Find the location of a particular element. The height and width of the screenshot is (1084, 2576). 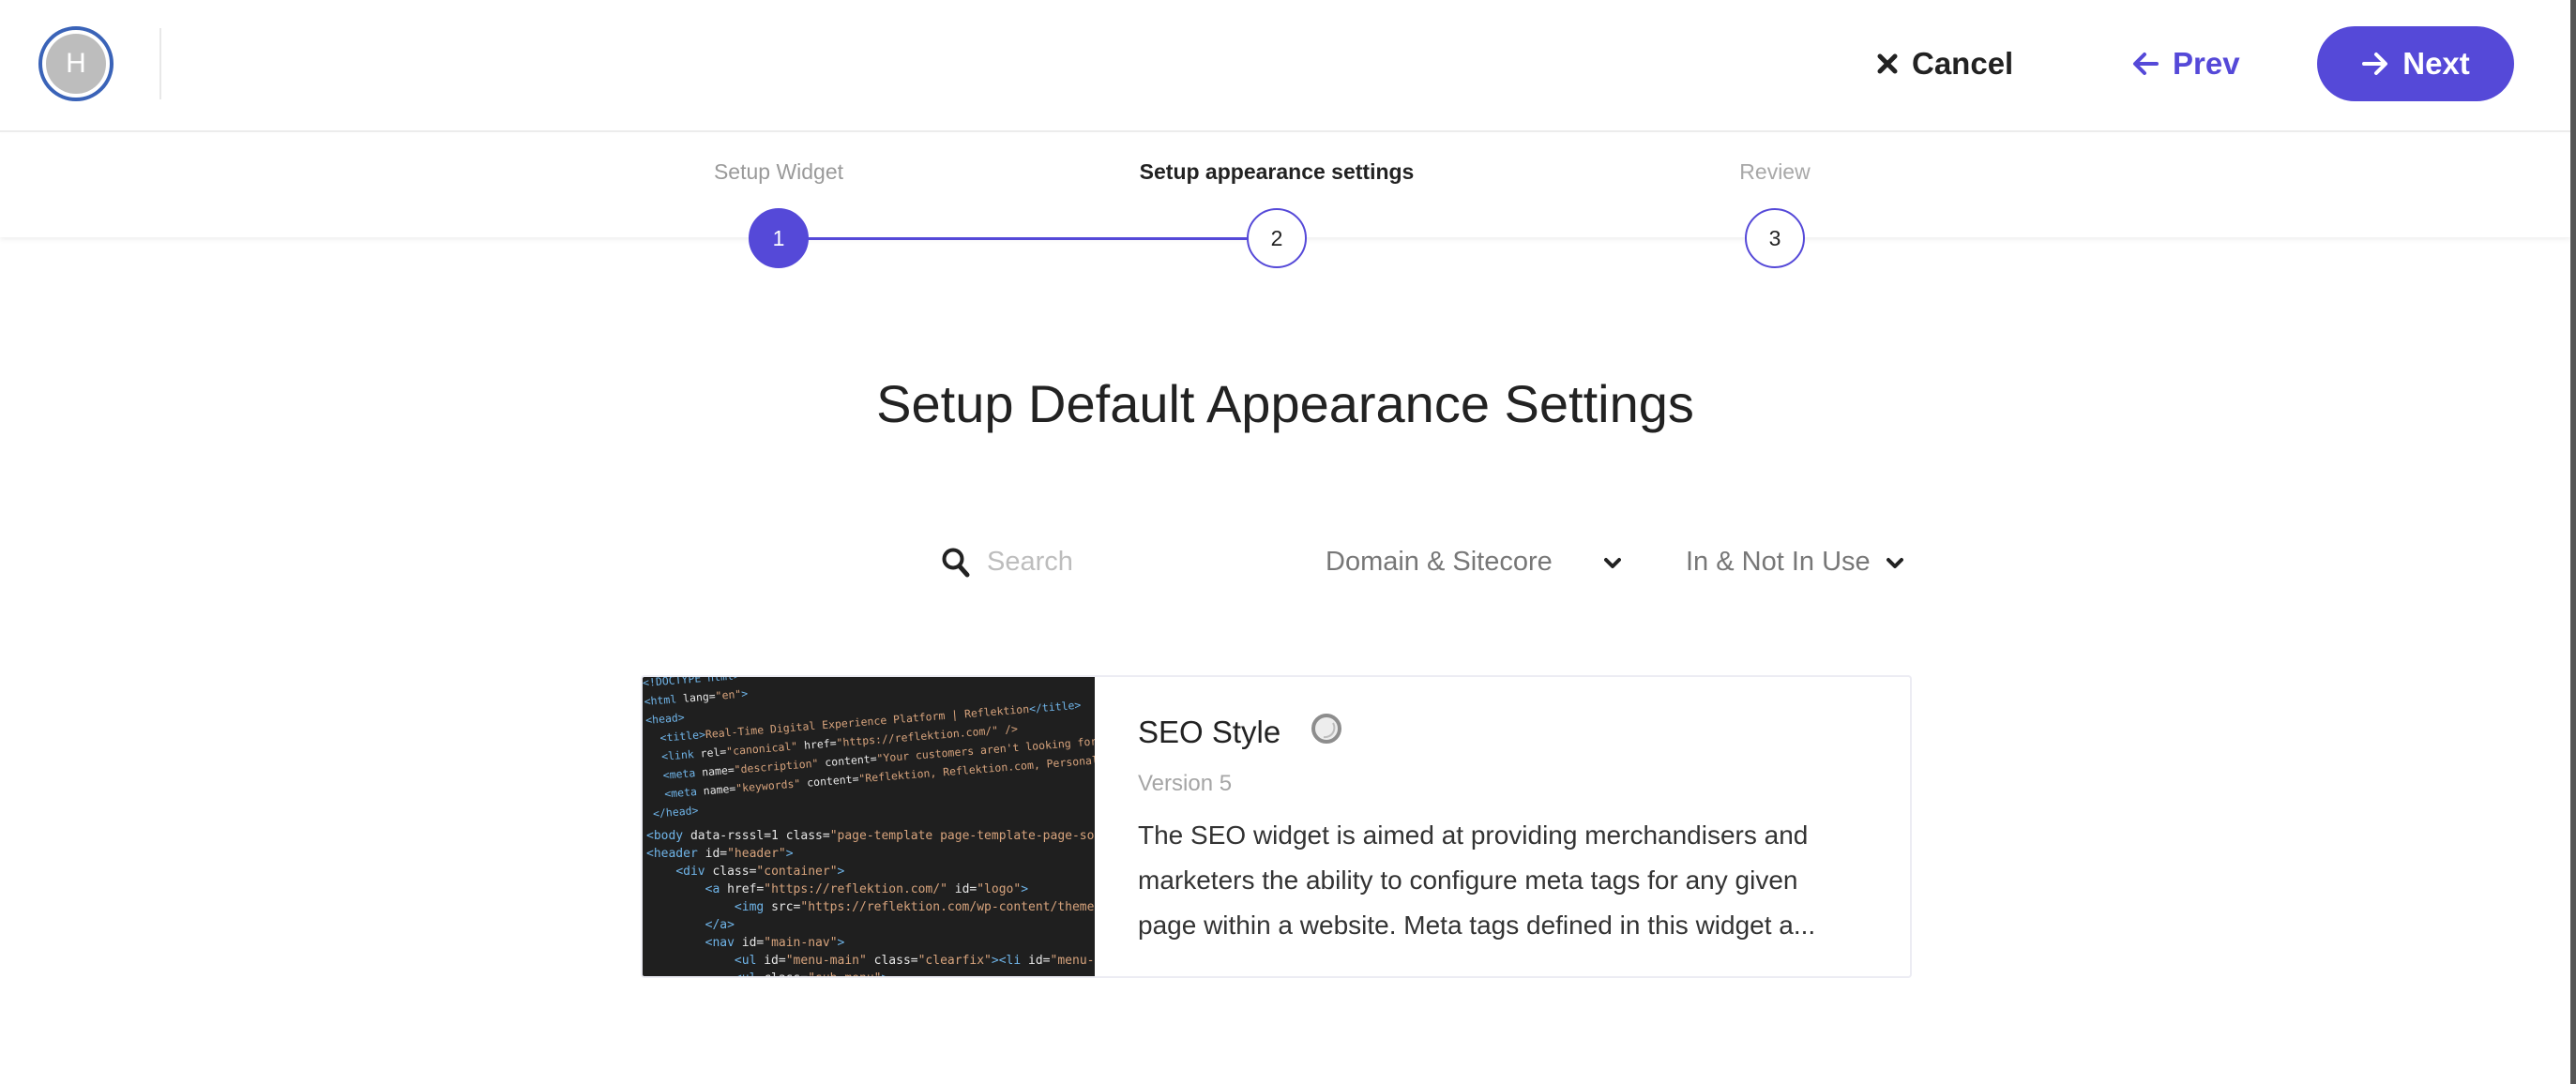

step-1-circle: 1 is located at coordinates (779, 238).